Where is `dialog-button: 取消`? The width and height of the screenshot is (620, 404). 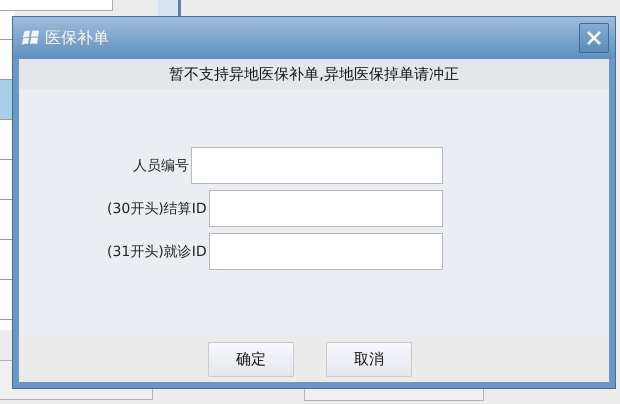 dialog-button: 取消 is located at coordinates (369, 359).